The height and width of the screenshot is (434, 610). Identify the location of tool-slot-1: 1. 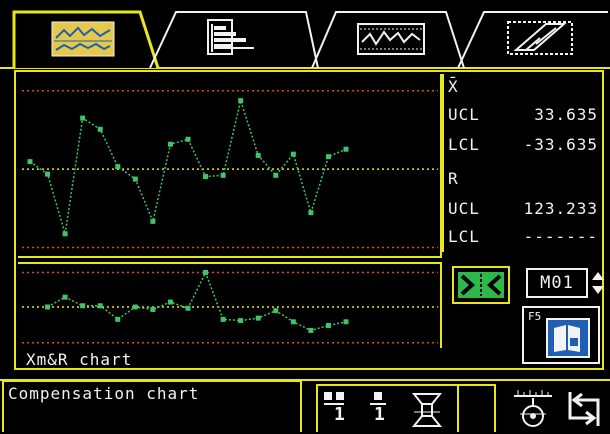
(336, 410).